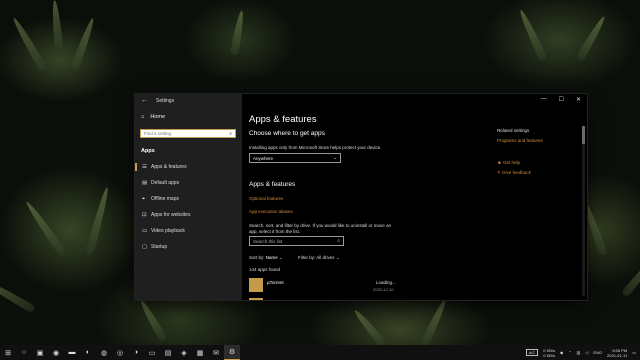 This screenshot has height=360, width=640. Describe the element at coordinates (561, 352) in the screenshot. I see `nvidia-icon: ◆` at that location.